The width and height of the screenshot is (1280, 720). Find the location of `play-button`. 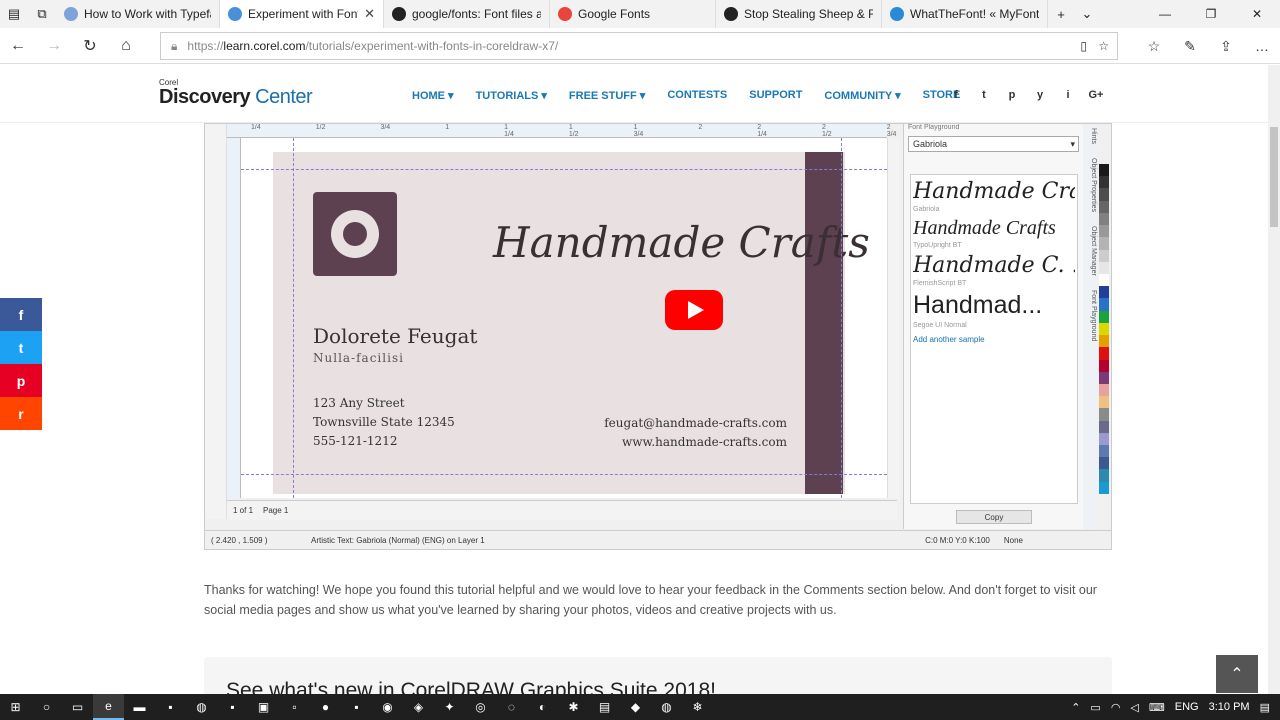

play-button is located at coordinates (694, 310).